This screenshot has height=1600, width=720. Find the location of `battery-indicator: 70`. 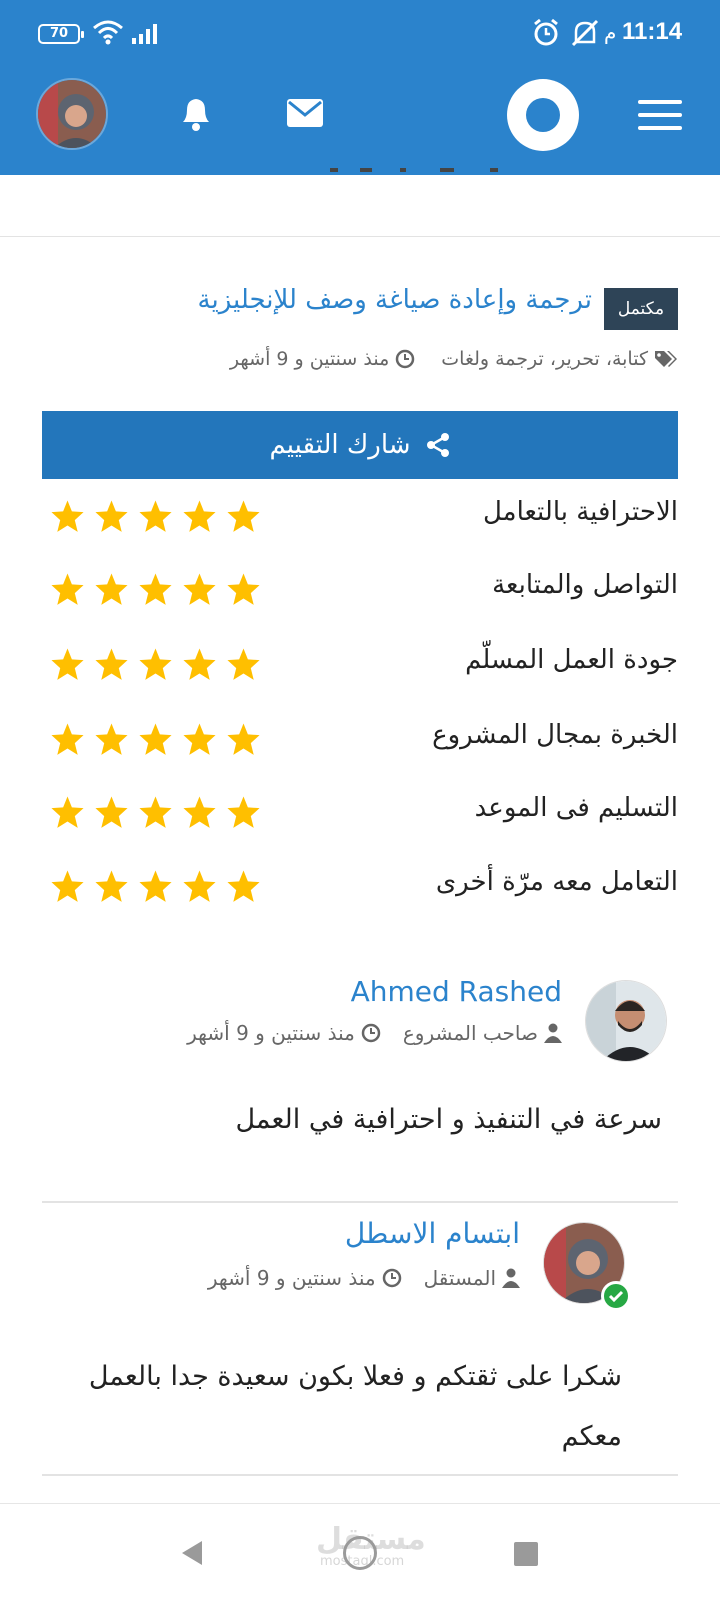

battery-indicator: 70 is located at coordinates (61, 34).